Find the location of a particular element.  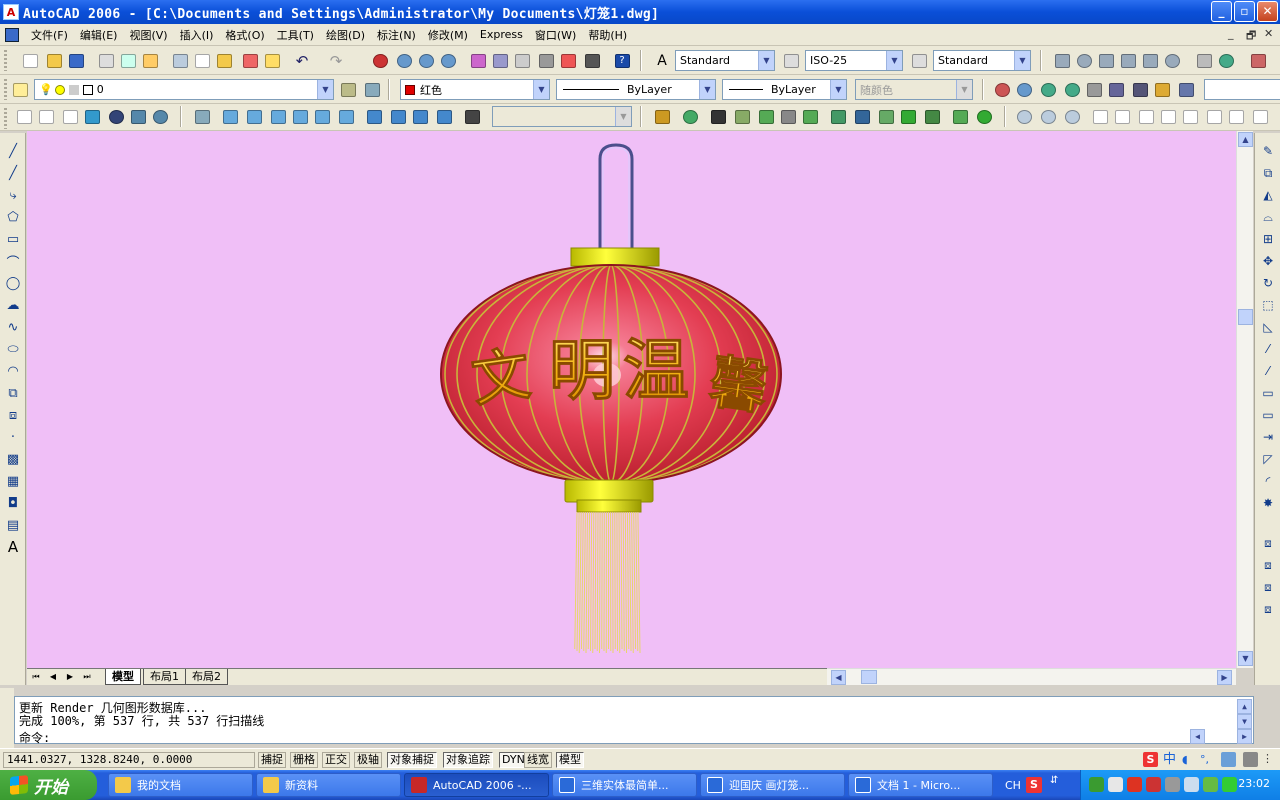

torus-icon is located at coordinates (1172, 61).